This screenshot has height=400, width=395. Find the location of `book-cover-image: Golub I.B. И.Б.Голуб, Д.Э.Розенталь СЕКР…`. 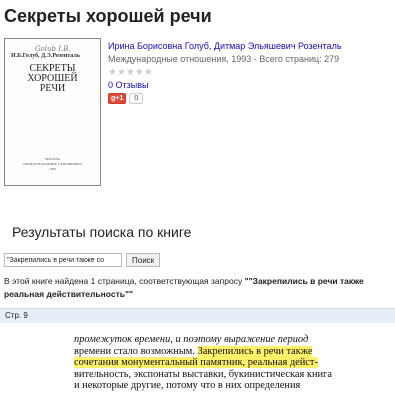

book-cover-image: Golub I.B. И.Б.Голуб, Д.Э.Розенталь СЕКР… is located at coordinates (52, 112).